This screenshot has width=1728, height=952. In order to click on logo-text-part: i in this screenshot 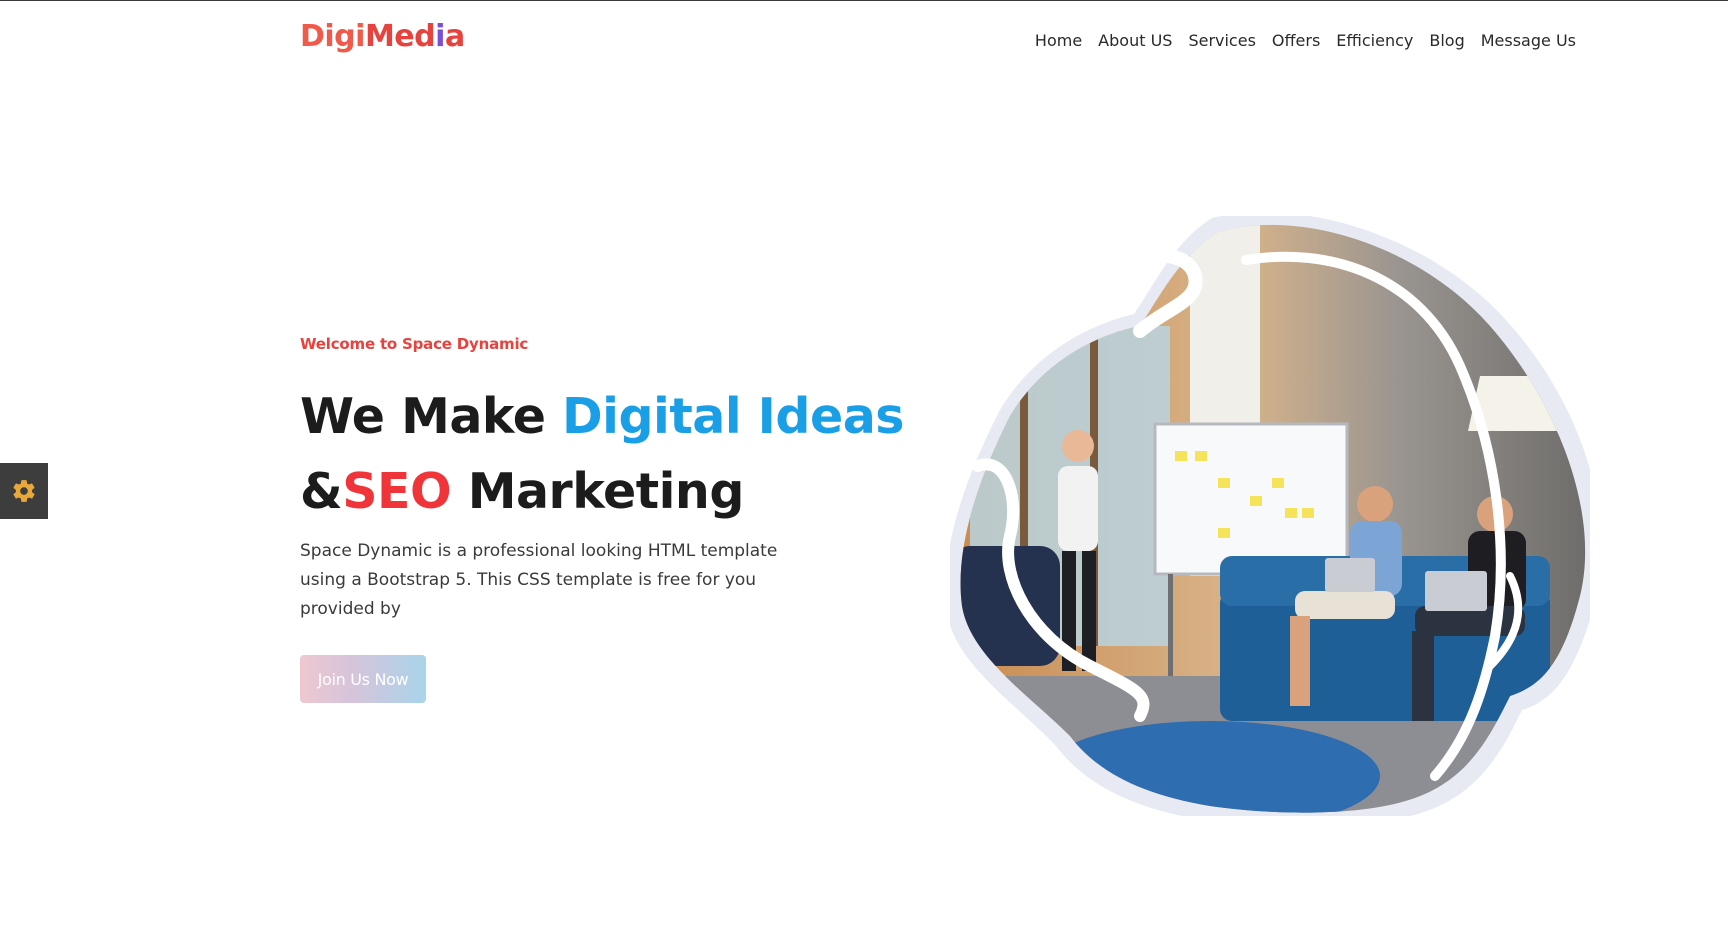, I will do `click(440, 36)`.